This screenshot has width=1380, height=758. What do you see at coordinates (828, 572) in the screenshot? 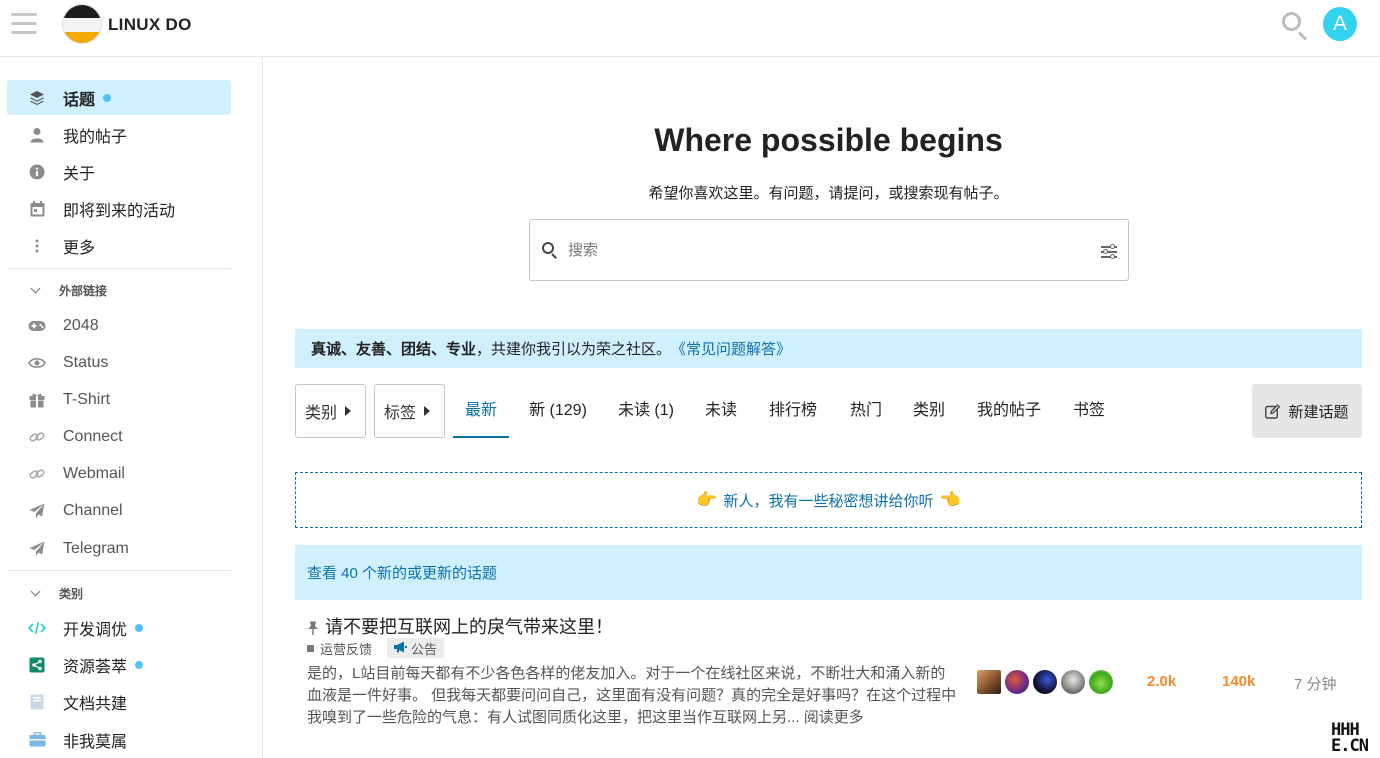
I see `show-new-topics-bar: 查看 40 个新的或更新的话题` at bounding box center [828, 572].